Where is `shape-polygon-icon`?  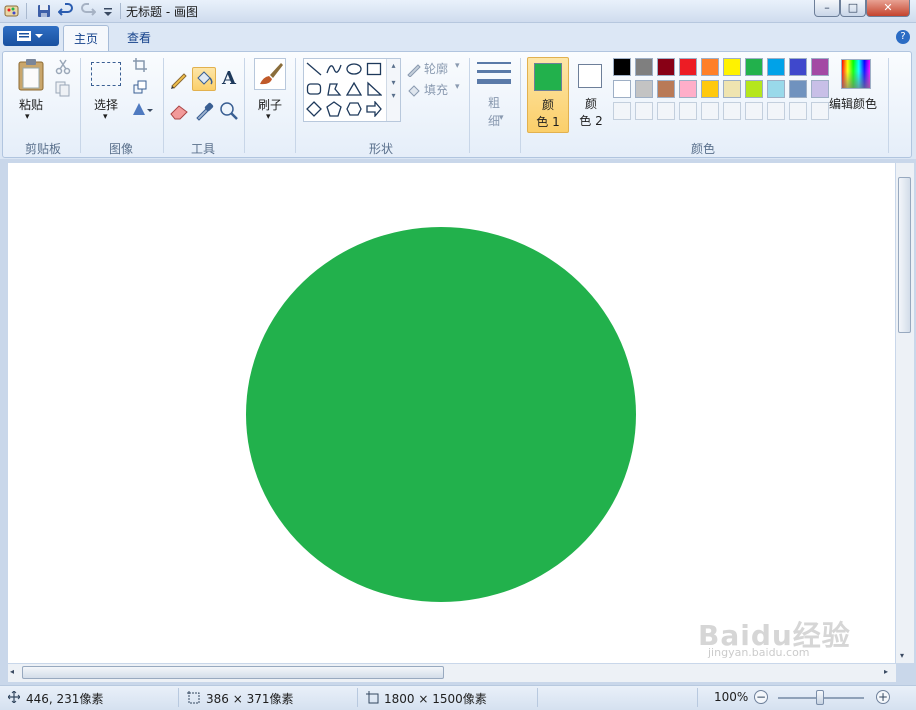
shape-polygon-icon is located at coordinates (334, 89).